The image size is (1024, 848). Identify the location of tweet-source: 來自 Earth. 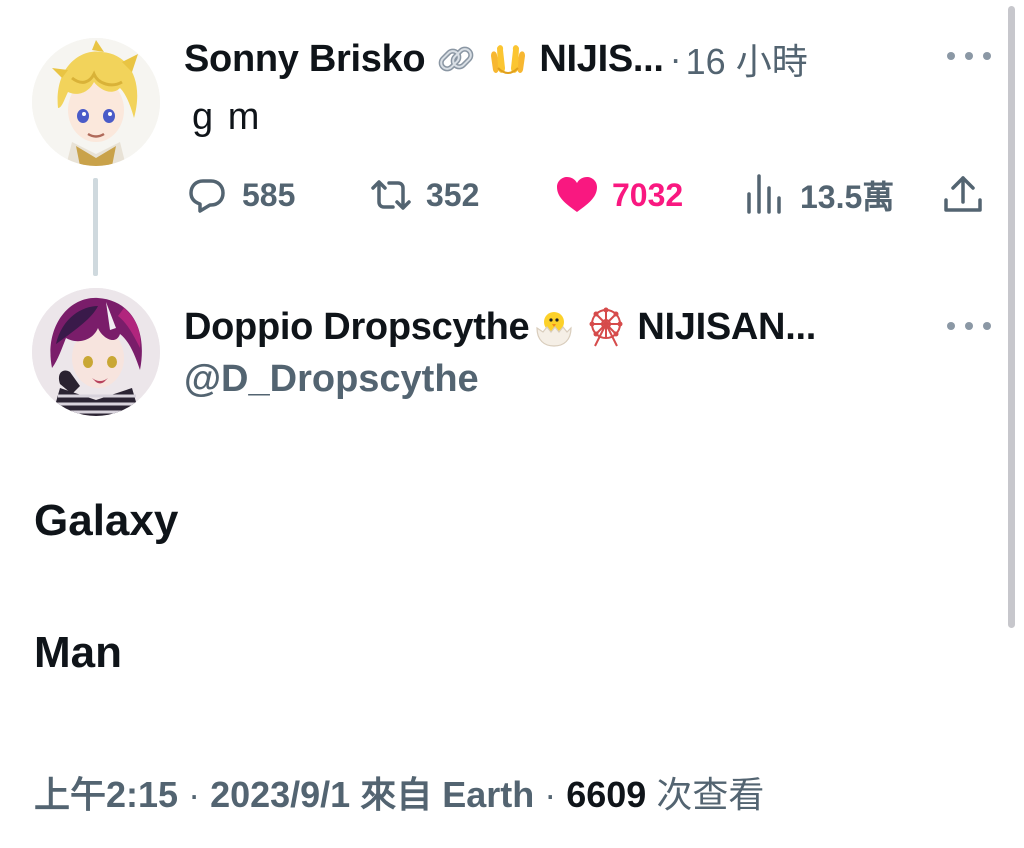
(442, 794).